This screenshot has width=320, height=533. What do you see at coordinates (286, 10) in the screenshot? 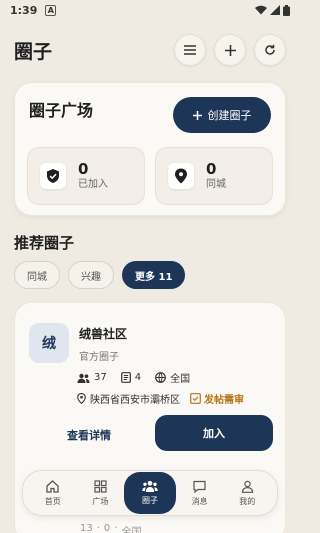
I see `battery-icon` at bounding box center [286, 10].